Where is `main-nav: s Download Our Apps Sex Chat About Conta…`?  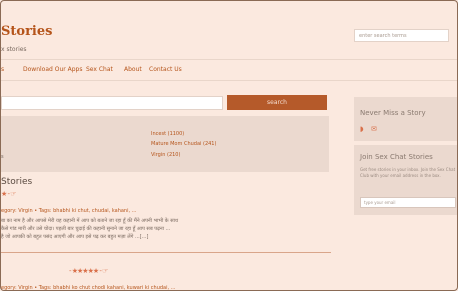 main-nav: s Download Our Apps Sex Chat About Conta… is located at coordinates (229, 70).